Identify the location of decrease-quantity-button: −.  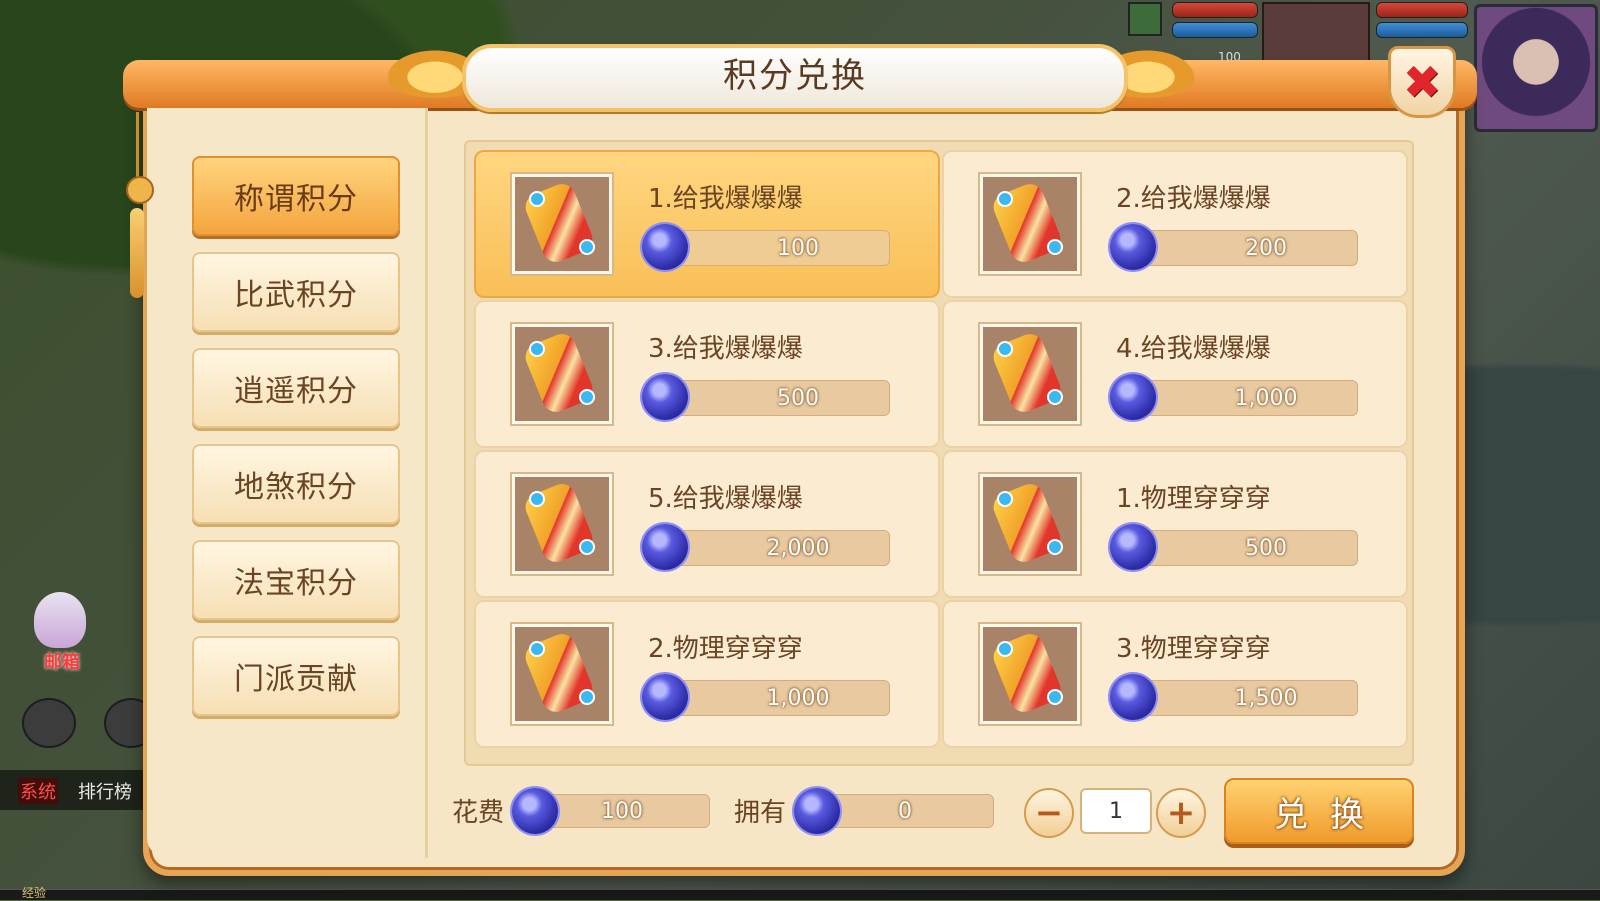
(1049, 813).